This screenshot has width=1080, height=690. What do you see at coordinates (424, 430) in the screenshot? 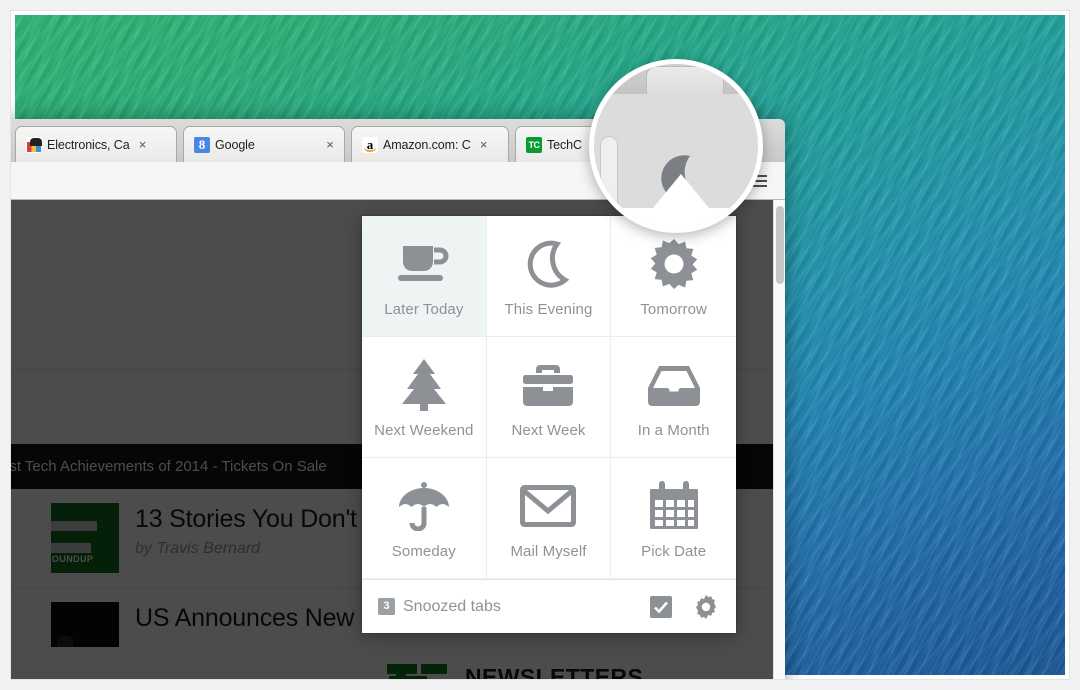
I see `snooze-option-label: Next Weekend` at bounding box center [424, 430].